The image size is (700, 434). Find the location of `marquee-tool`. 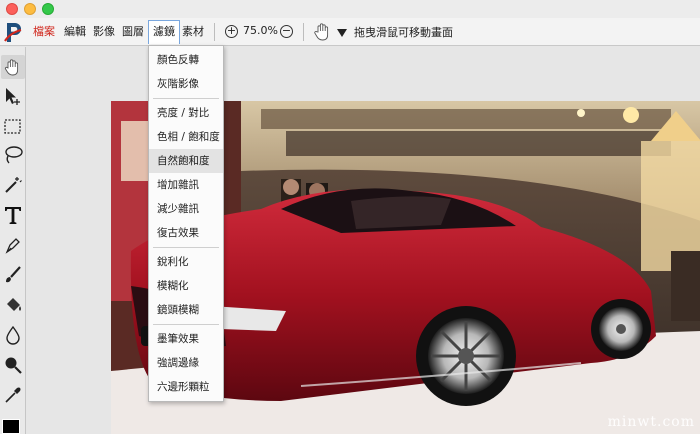

marquee-tool is located at coordinates (13, 127).